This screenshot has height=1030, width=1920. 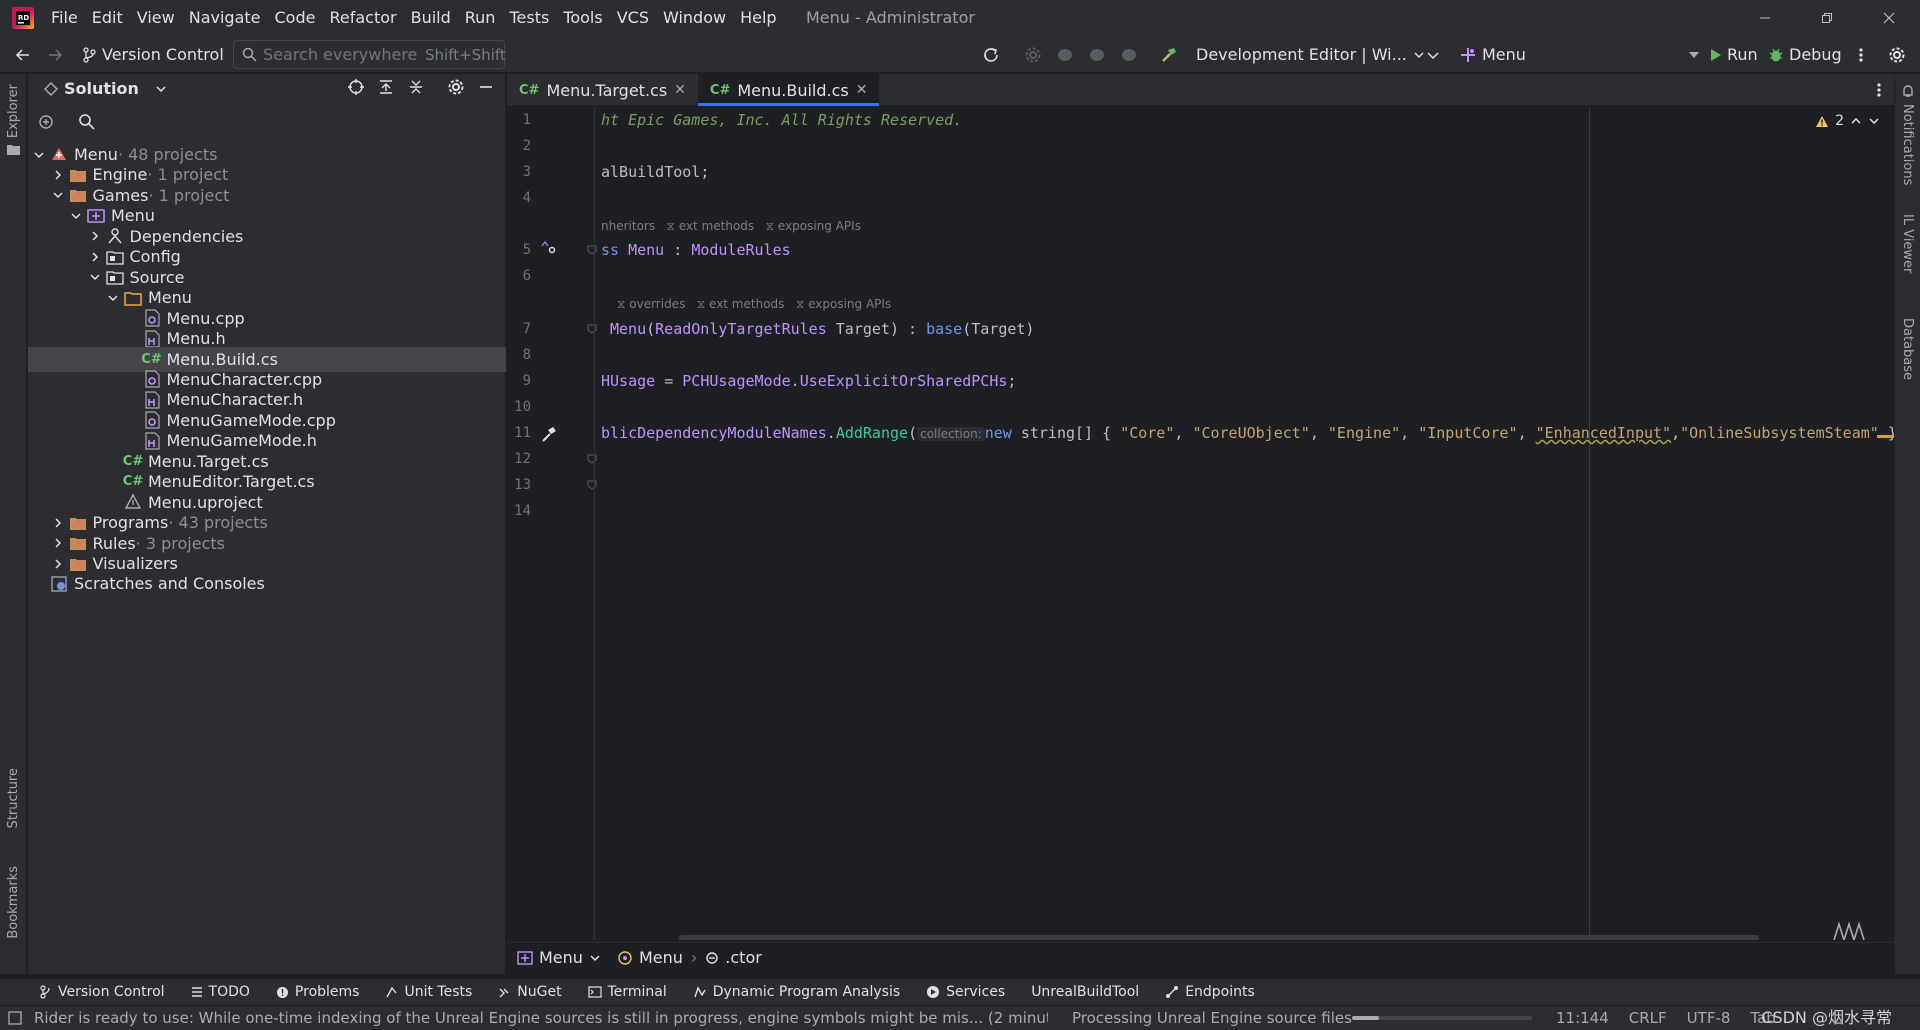 I want to click on menu-run: Run, so click(x=480, y=18).